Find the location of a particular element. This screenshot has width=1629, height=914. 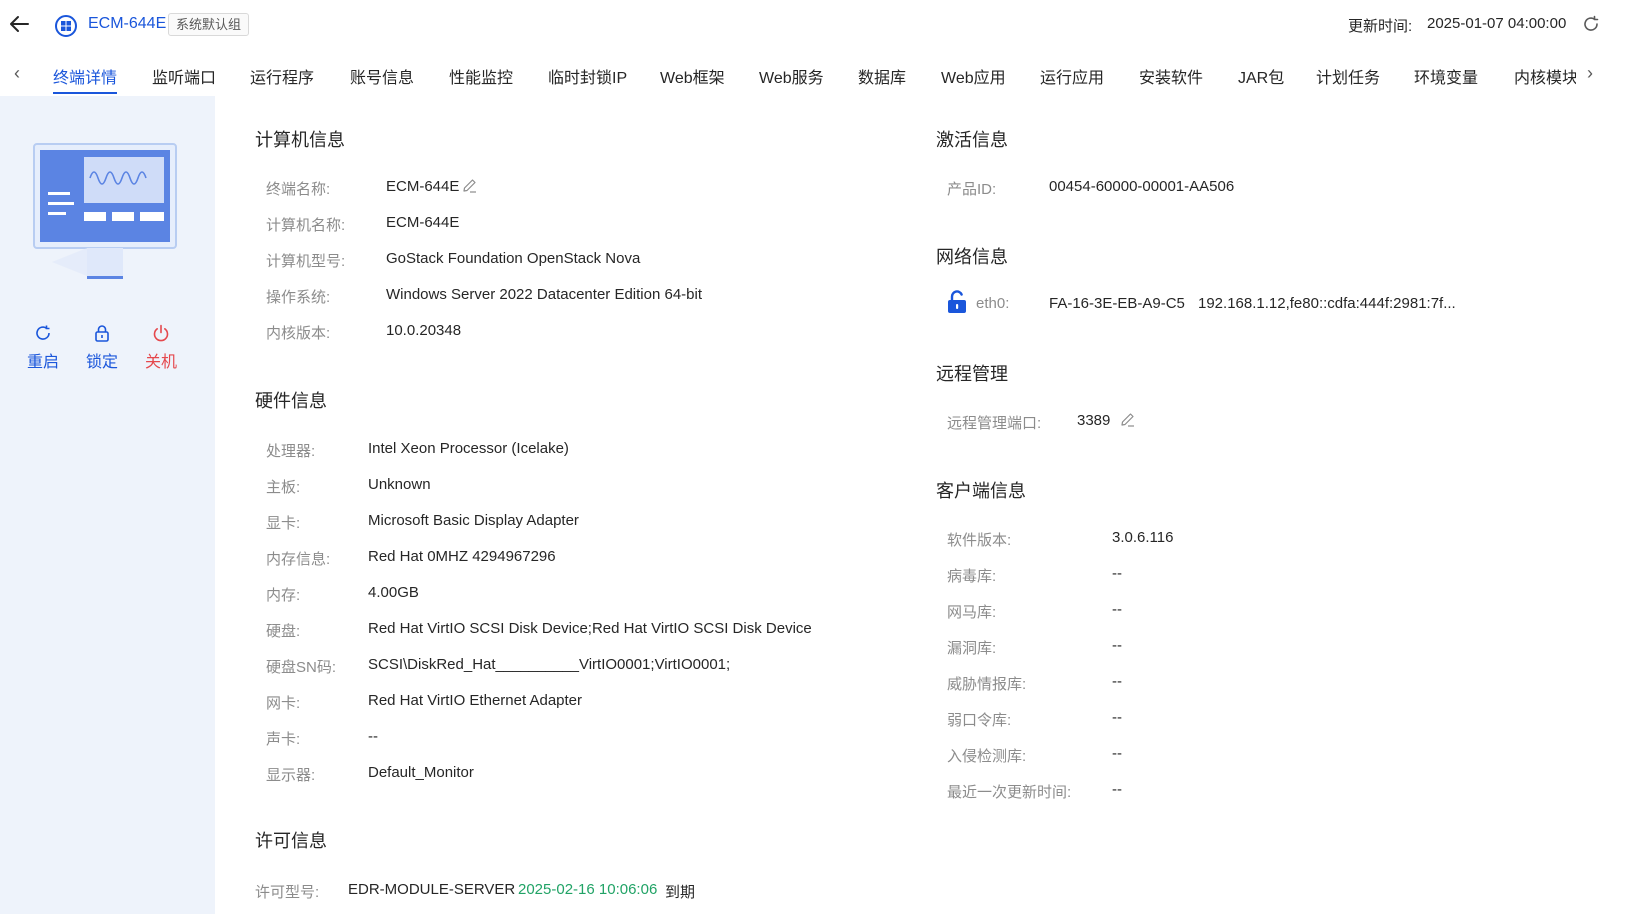

tab-web-framework: Web框架 is located at coordinates (692, 76).